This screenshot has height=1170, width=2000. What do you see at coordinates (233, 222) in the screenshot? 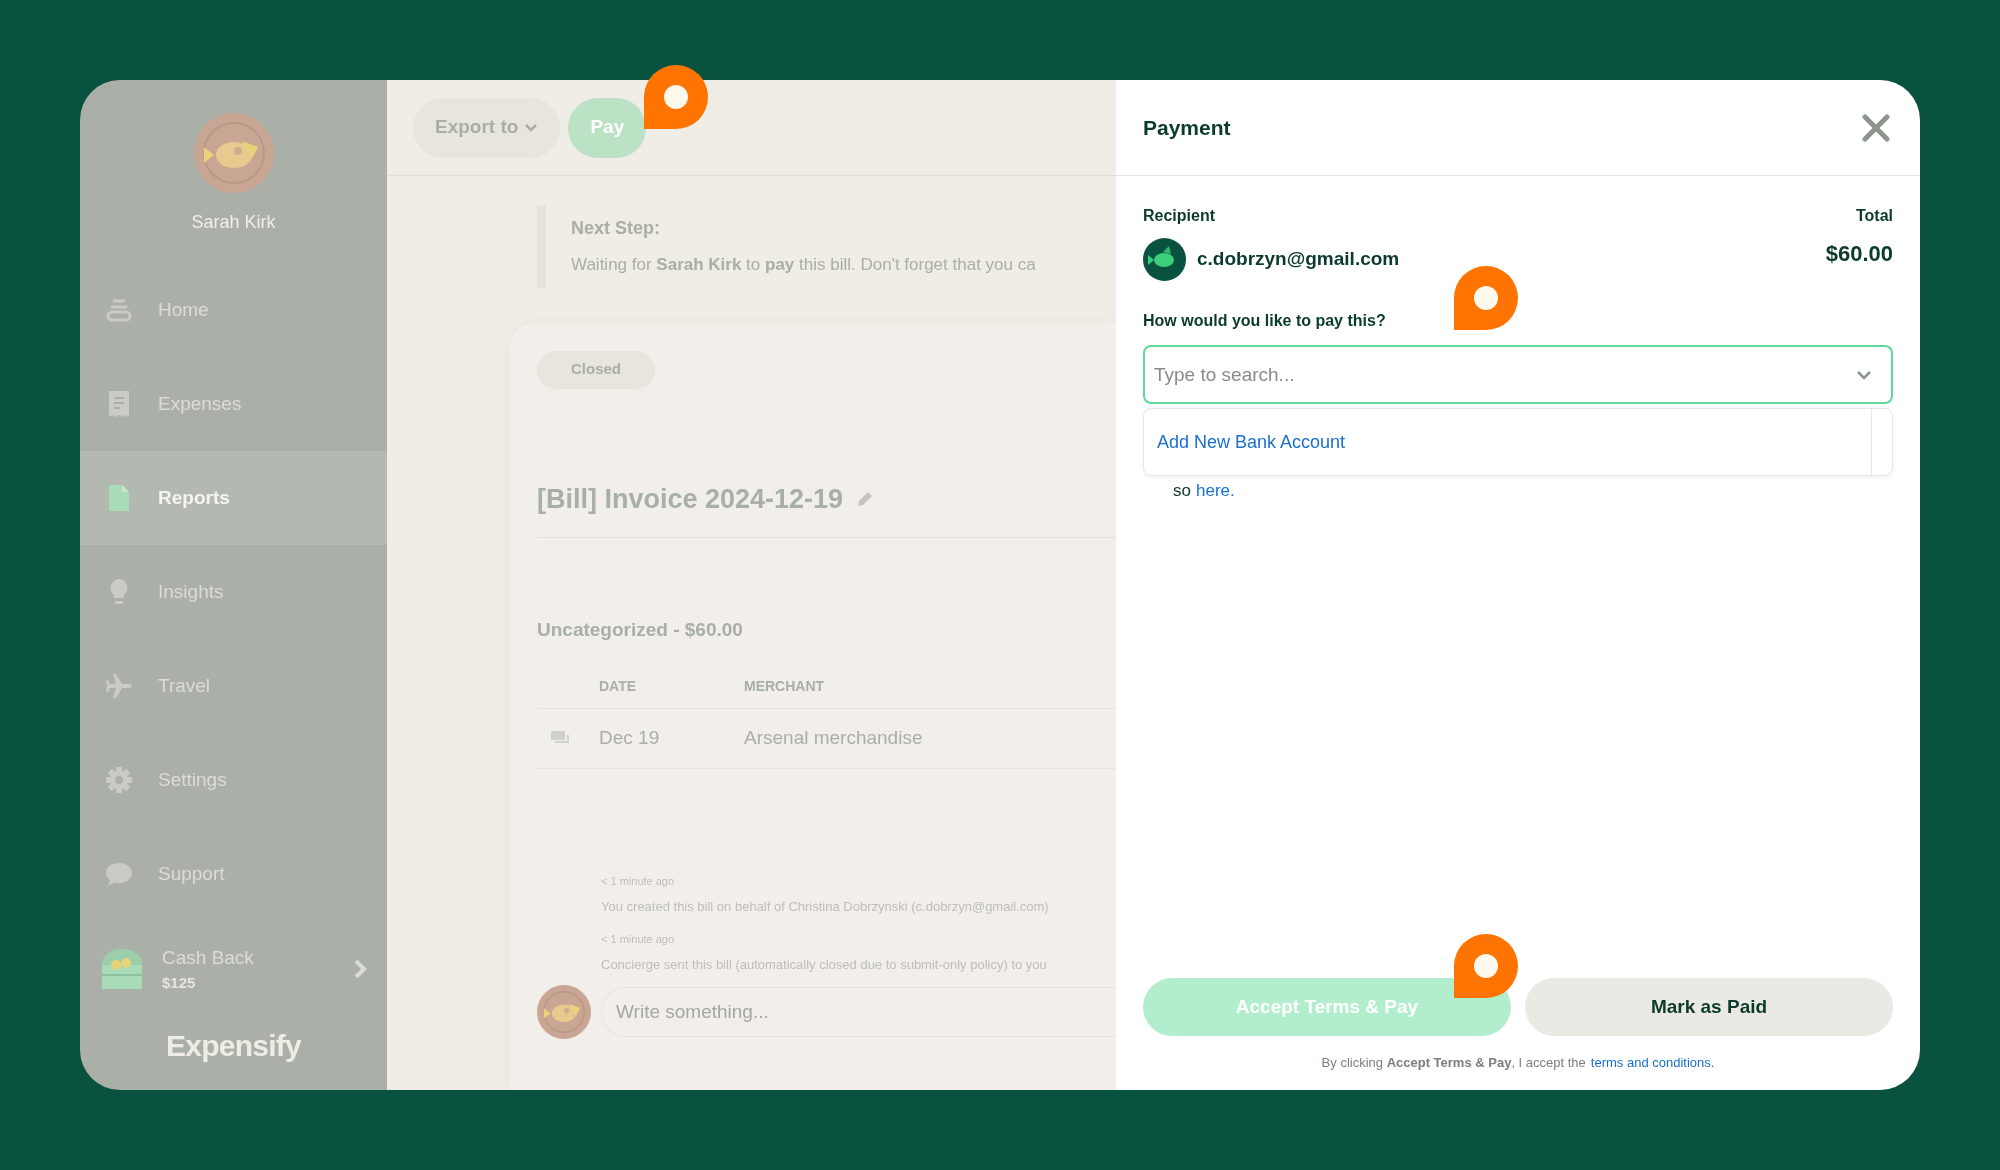
I see `user-name: Sarah Kirk` at bounding box center [233, 222].